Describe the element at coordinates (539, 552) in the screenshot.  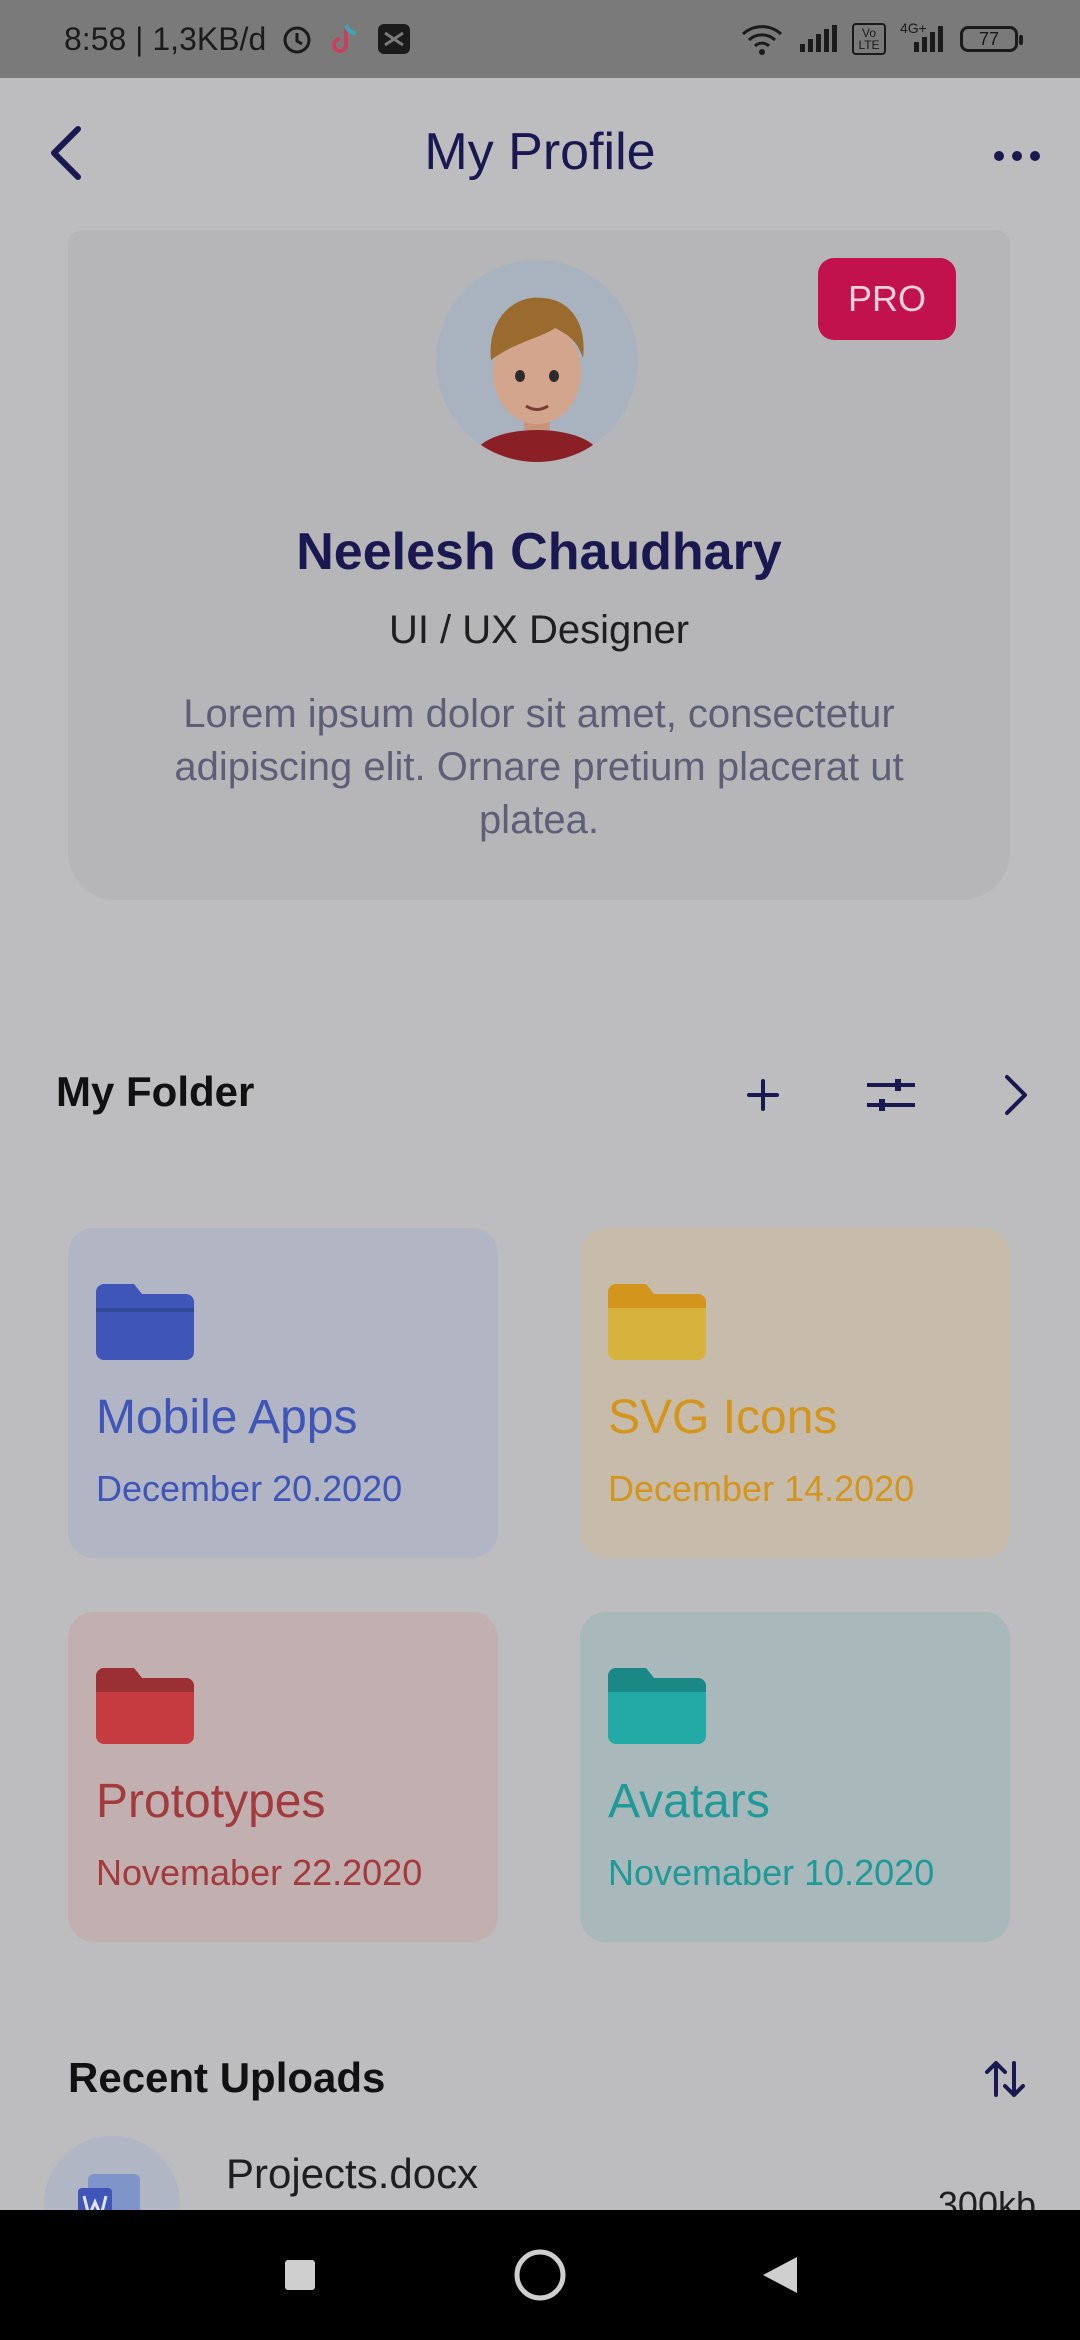
I see `profile-name: Neelesh Chaudhary` at that location.